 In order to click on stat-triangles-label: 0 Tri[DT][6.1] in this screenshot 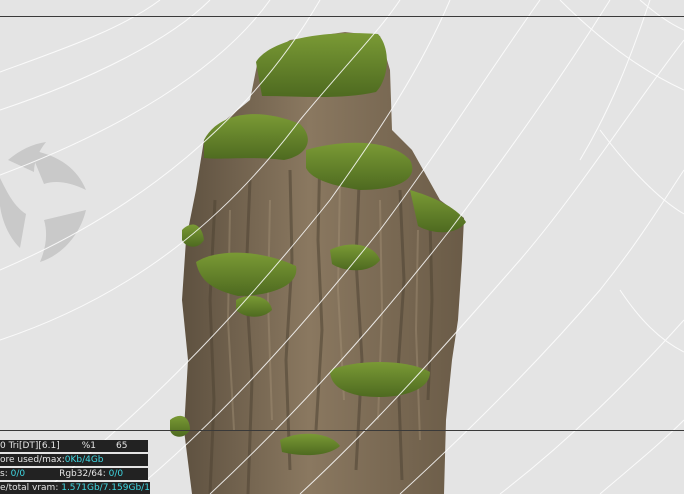, I will do `click(30, 446)`.